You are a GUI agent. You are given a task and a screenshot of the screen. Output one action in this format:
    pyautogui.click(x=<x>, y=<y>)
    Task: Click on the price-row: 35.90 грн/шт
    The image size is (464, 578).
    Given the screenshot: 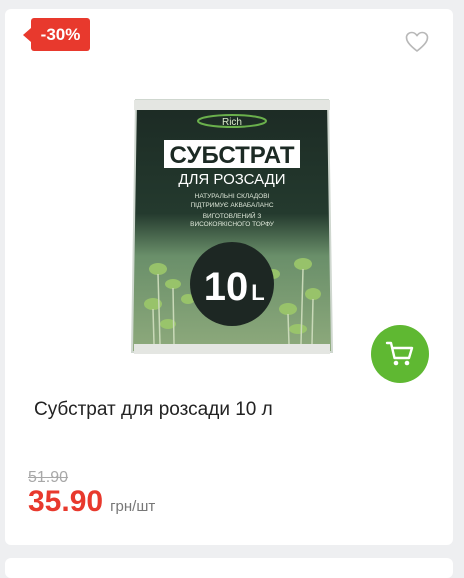 What is the action you would take?
    pyautogui.click(x=91, y=502)
    